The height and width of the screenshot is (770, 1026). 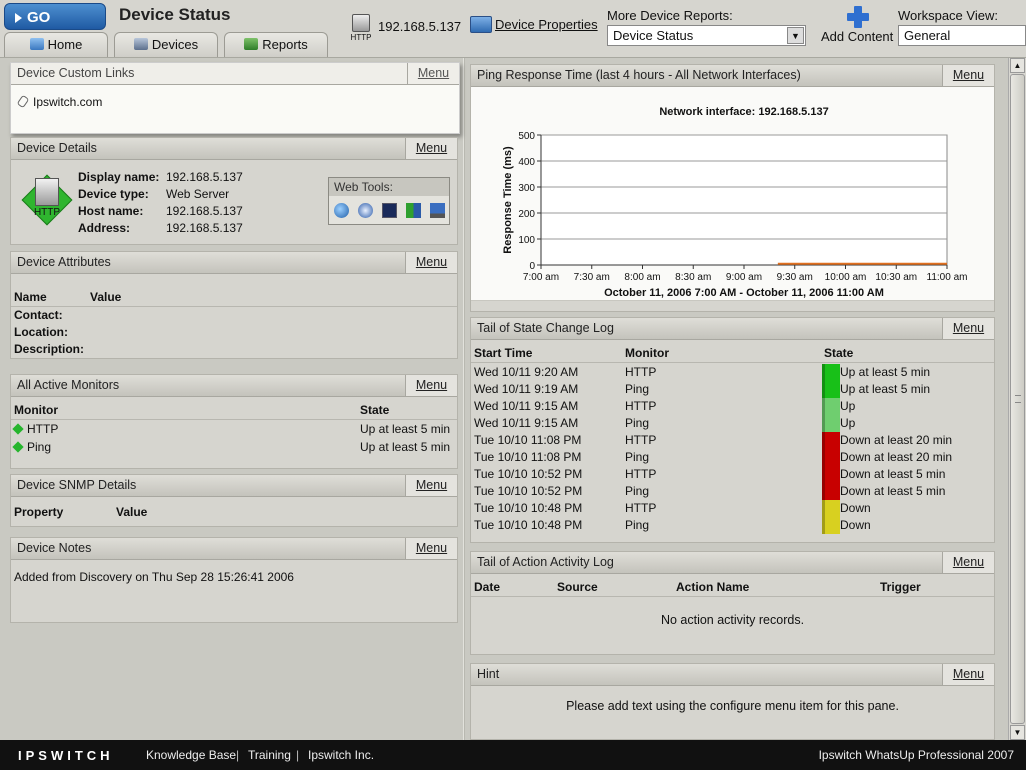 I want to click on vertical-scrollbar: ▲ ▼, so click(x=1017, y=399).